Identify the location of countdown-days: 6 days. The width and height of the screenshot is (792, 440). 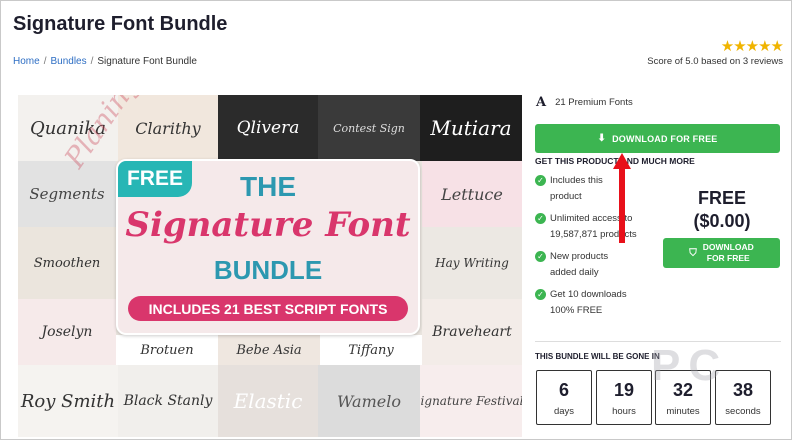
(564, 397).